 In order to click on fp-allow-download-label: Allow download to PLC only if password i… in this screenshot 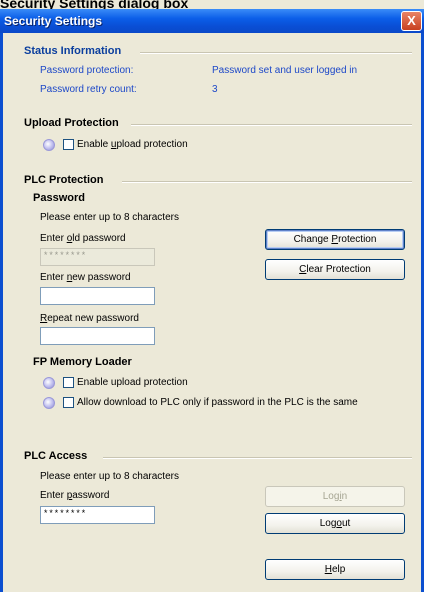, I will do `click(217, 402)`.